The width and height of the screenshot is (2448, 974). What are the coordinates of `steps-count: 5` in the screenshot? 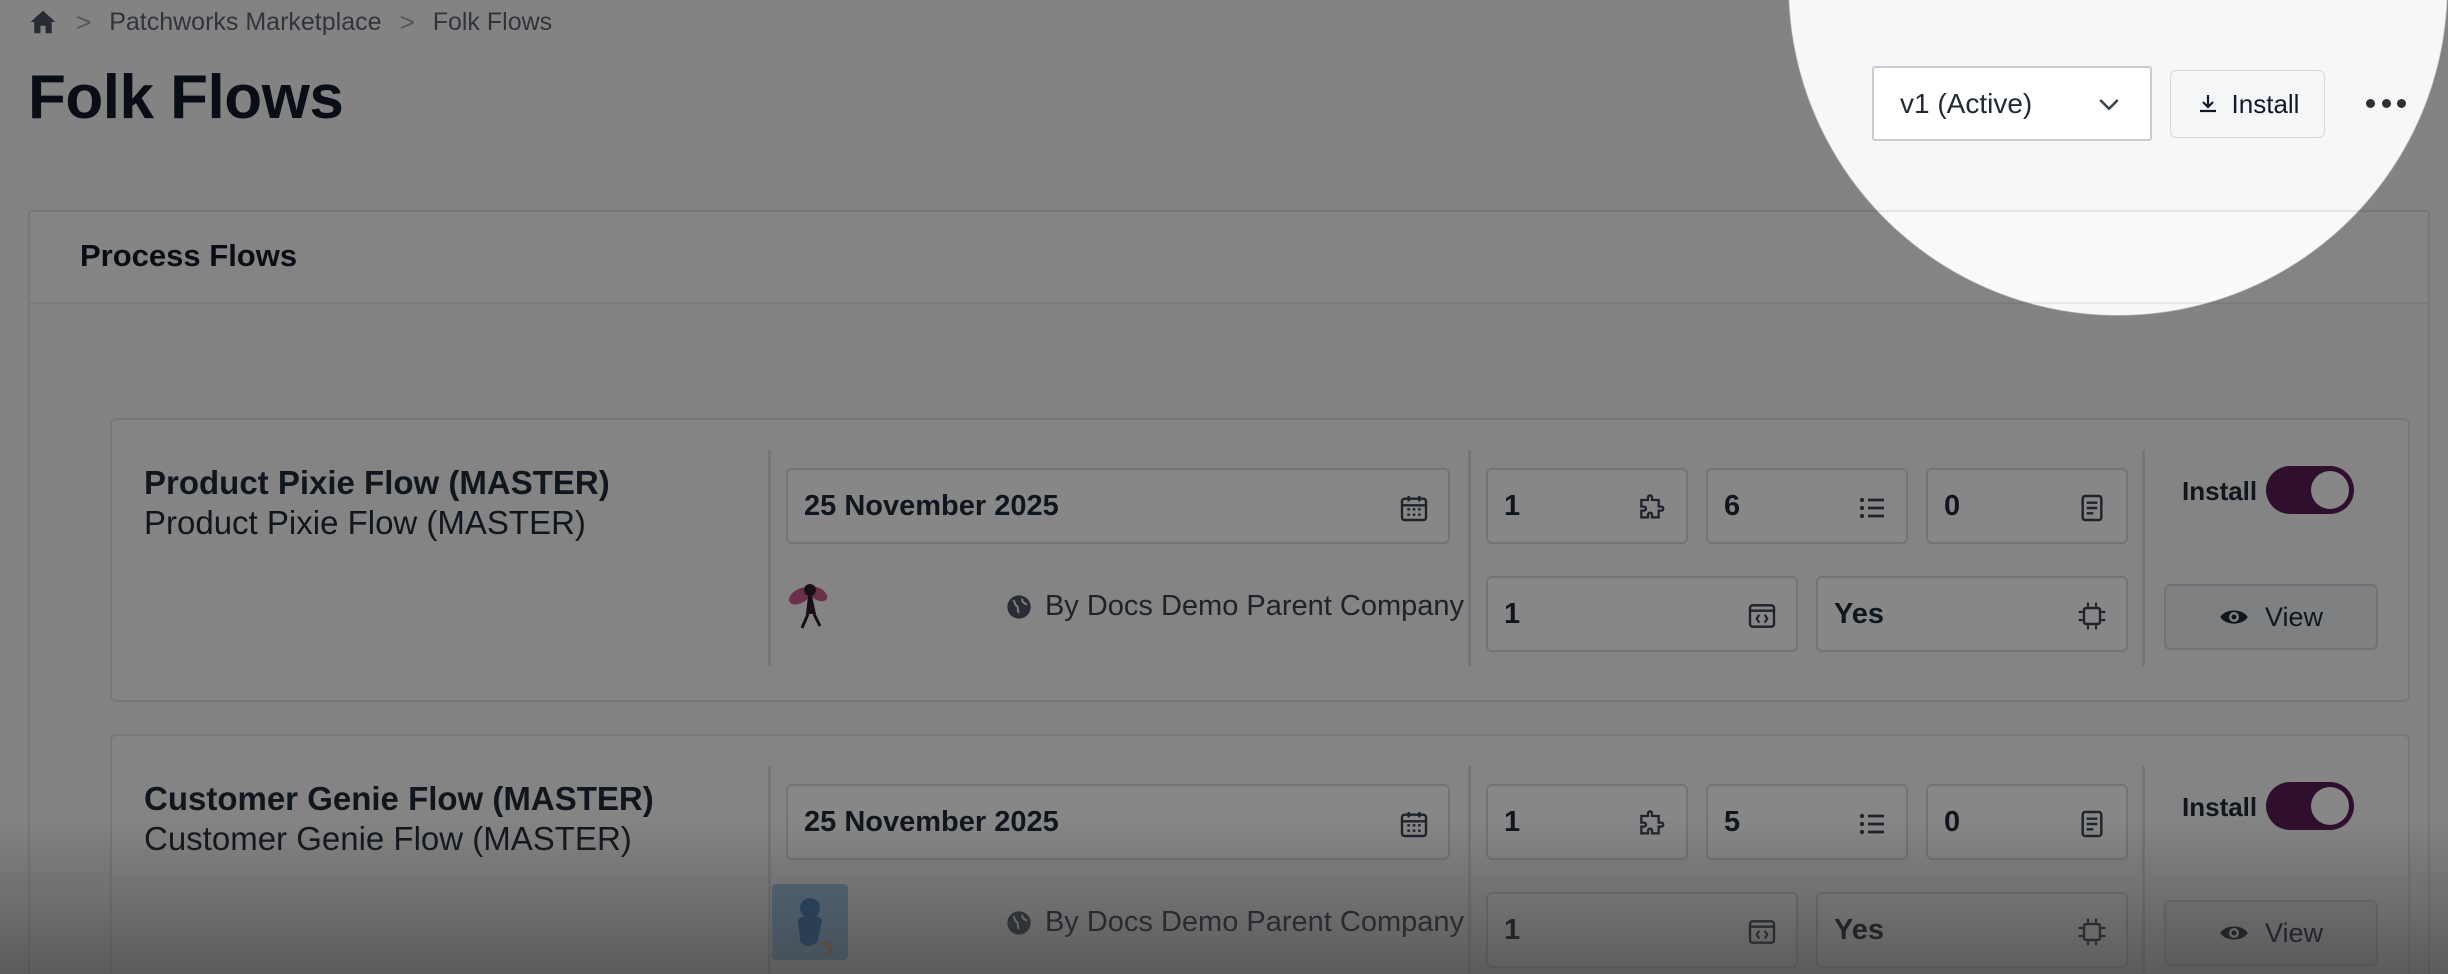 It's located at (1732, 821).